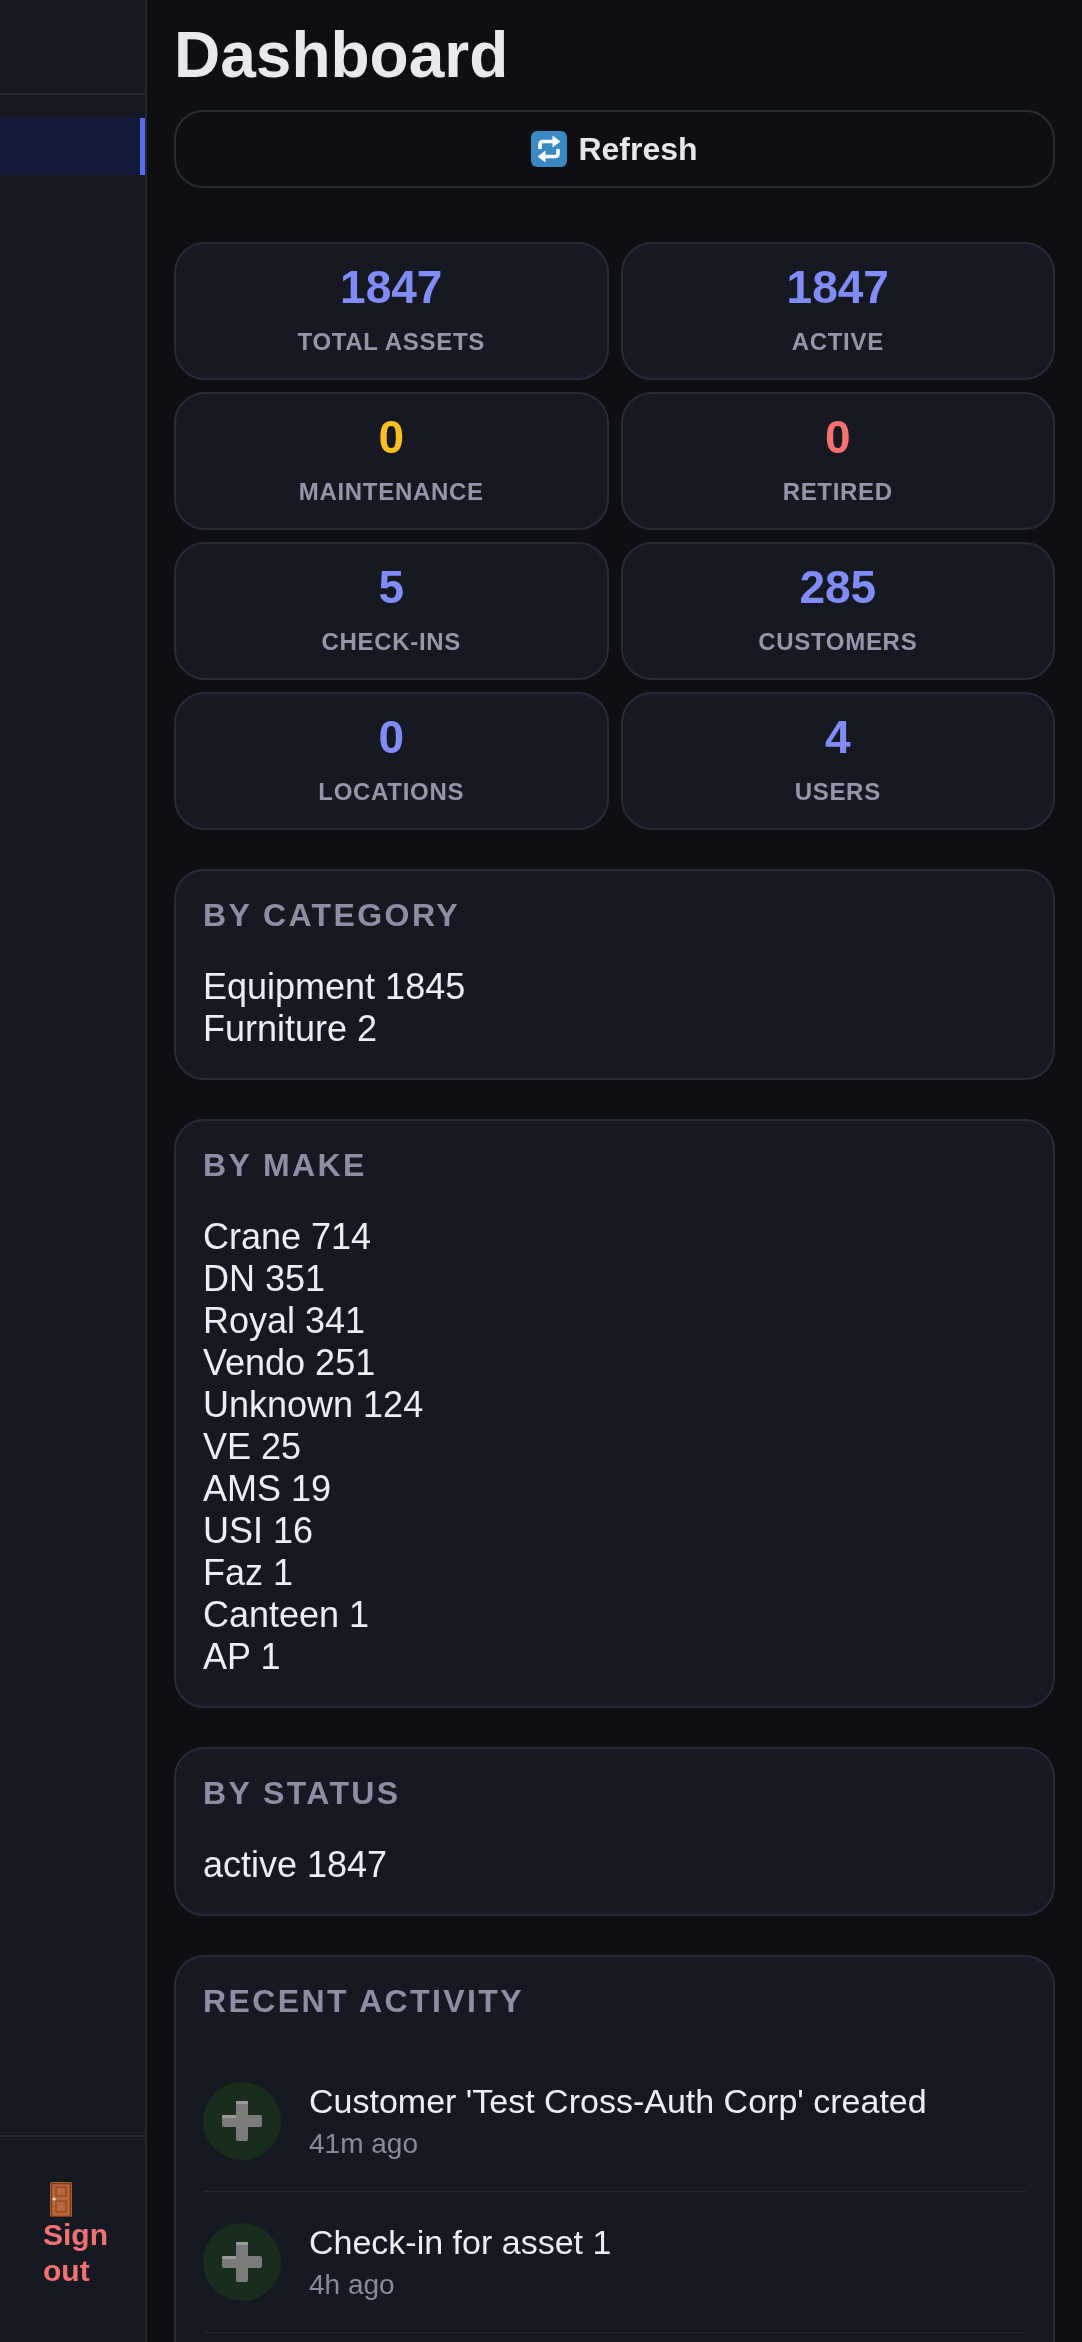 The width and height of the screenshot is (1082, 2342). I want to click on stat-value: 285, so click(838, 587).